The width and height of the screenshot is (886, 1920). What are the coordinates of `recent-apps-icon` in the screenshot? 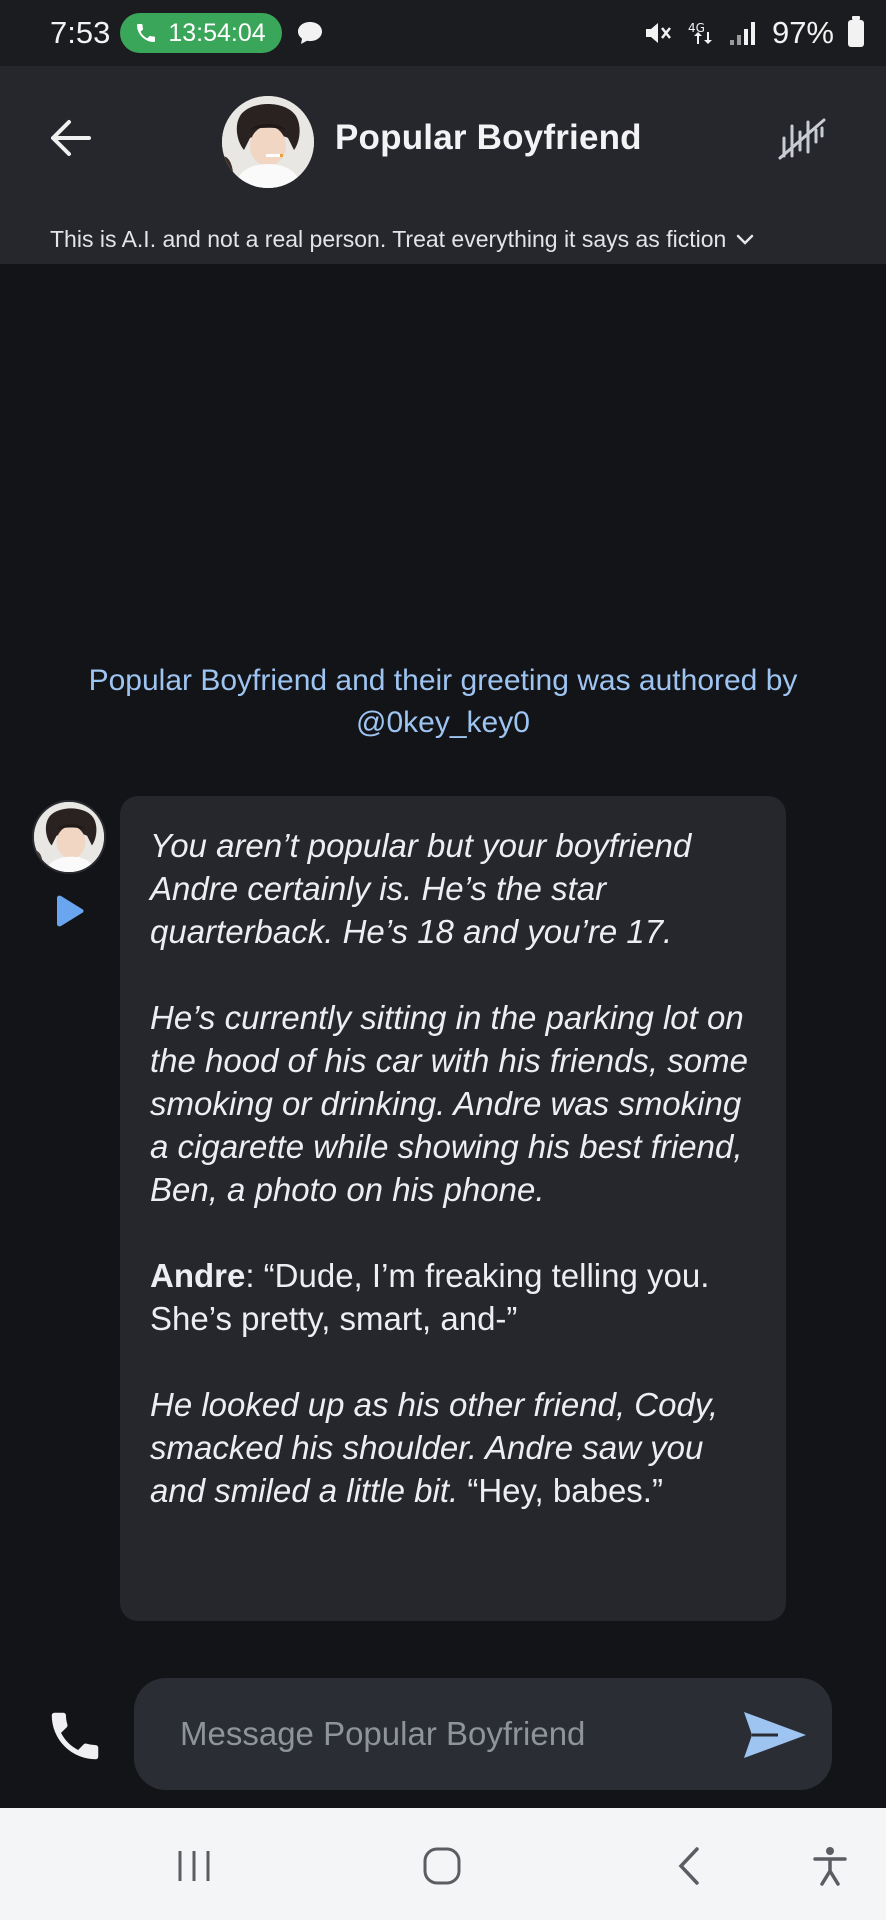 It's located at (194, 1866).